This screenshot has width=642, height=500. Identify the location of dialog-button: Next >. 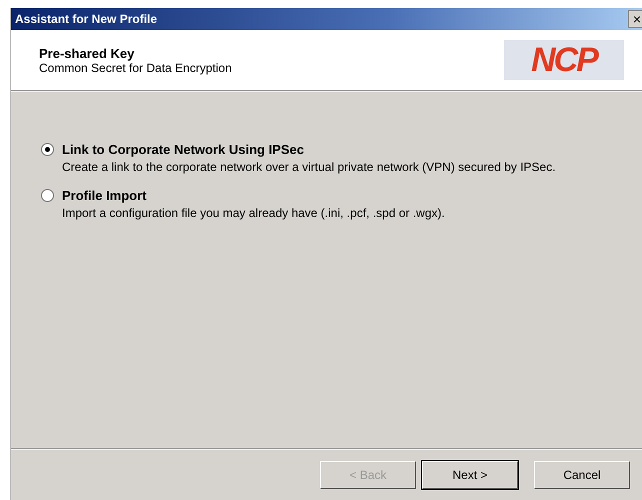
(470, 475).